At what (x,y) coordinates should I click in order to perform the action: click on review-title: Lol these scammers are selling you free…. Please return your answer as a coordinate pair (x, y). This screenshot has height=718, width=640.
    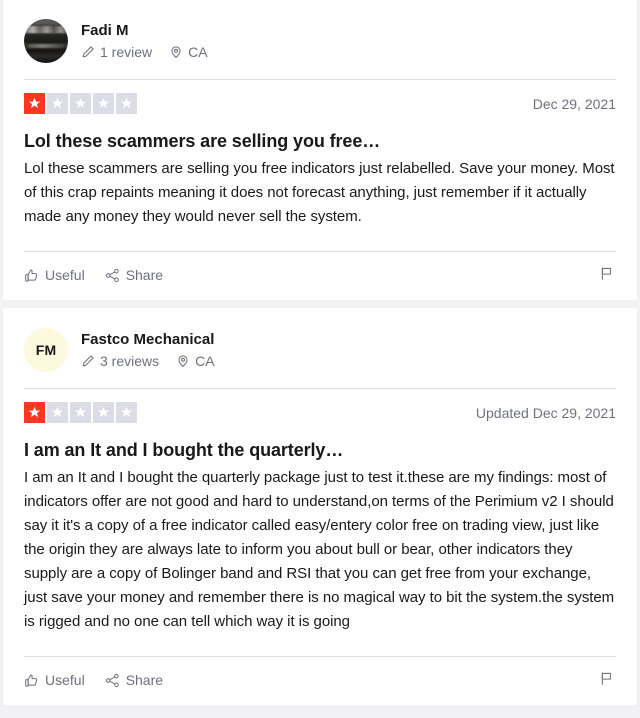
    Looking at the image, I should click on (320, 139).